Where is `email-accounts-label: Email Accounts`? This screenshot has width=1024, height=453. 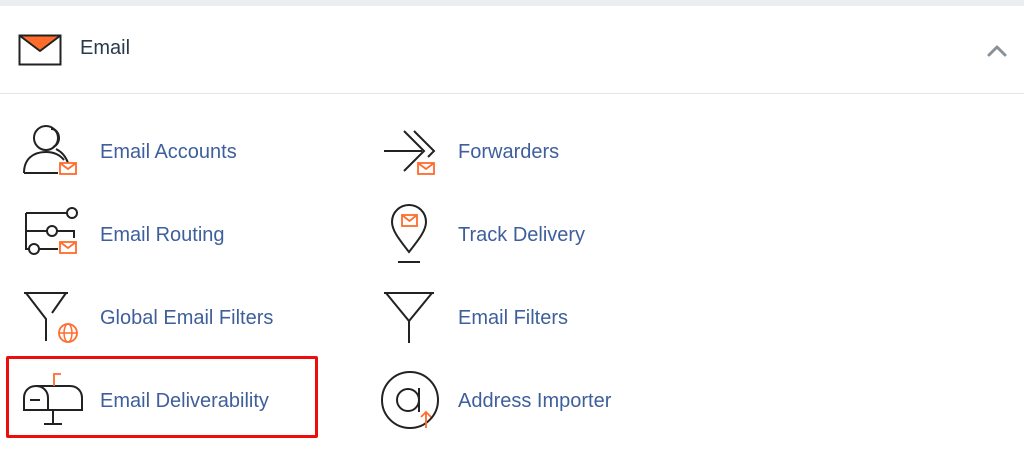 email-accounts-label: Email Accounts is located at coordinates (168, 152).